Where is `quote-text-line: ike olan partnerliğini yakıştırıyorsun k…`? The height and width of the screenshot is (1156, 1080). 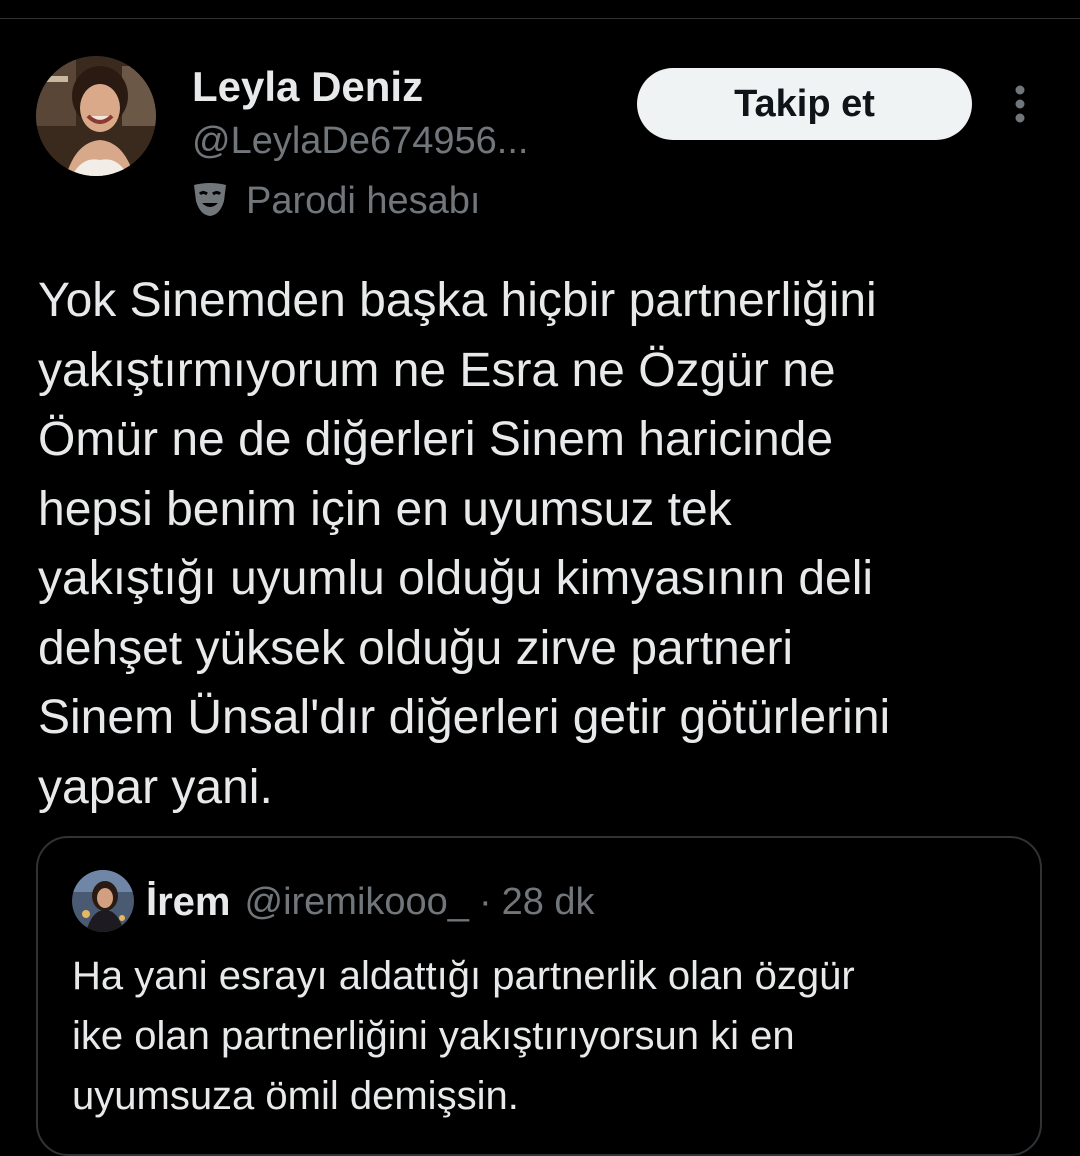 quote-text-line: ike olan partnerliğini yakıştırıyorsun k… is located at coordinates (433, 1036).